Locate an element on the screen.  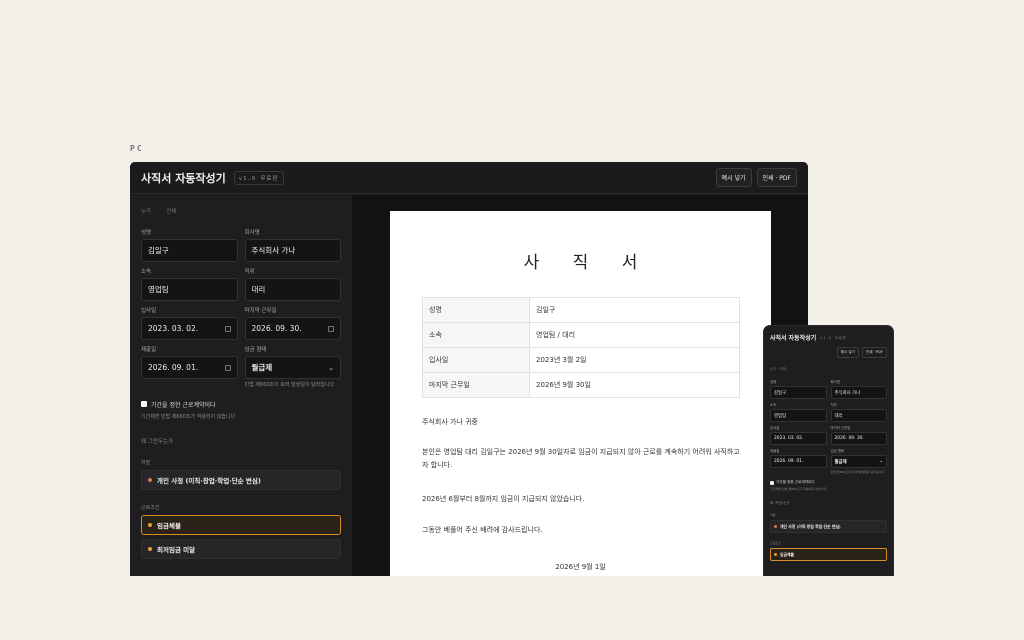
pc-section-label: PC is located at coordinates (137, 148).